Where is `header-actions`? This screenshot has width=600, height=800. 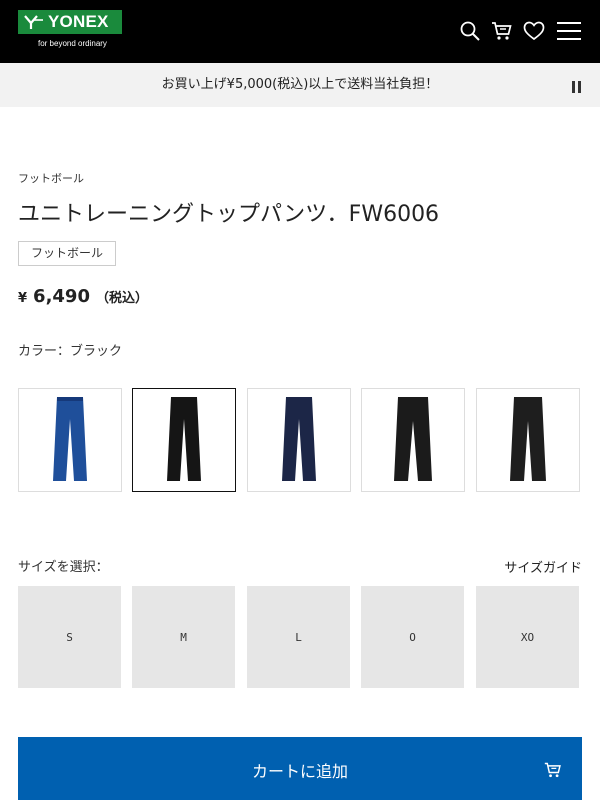 header-actions is located at coordinates (516, 31).